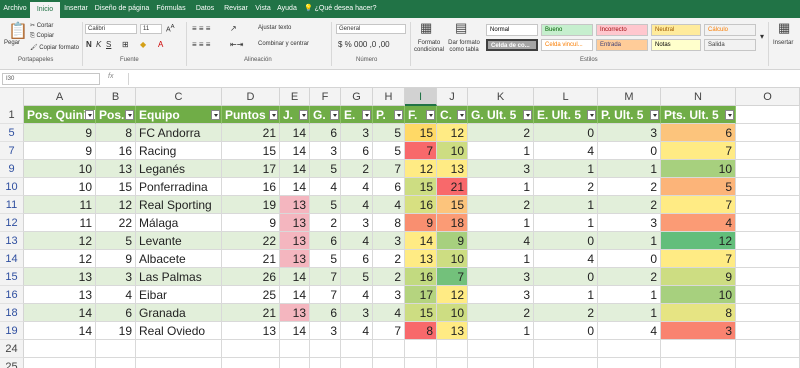 The width and height of the screenshot is (800, 368). I want to click on cell-c: FC Andorra, so click(179, 133).